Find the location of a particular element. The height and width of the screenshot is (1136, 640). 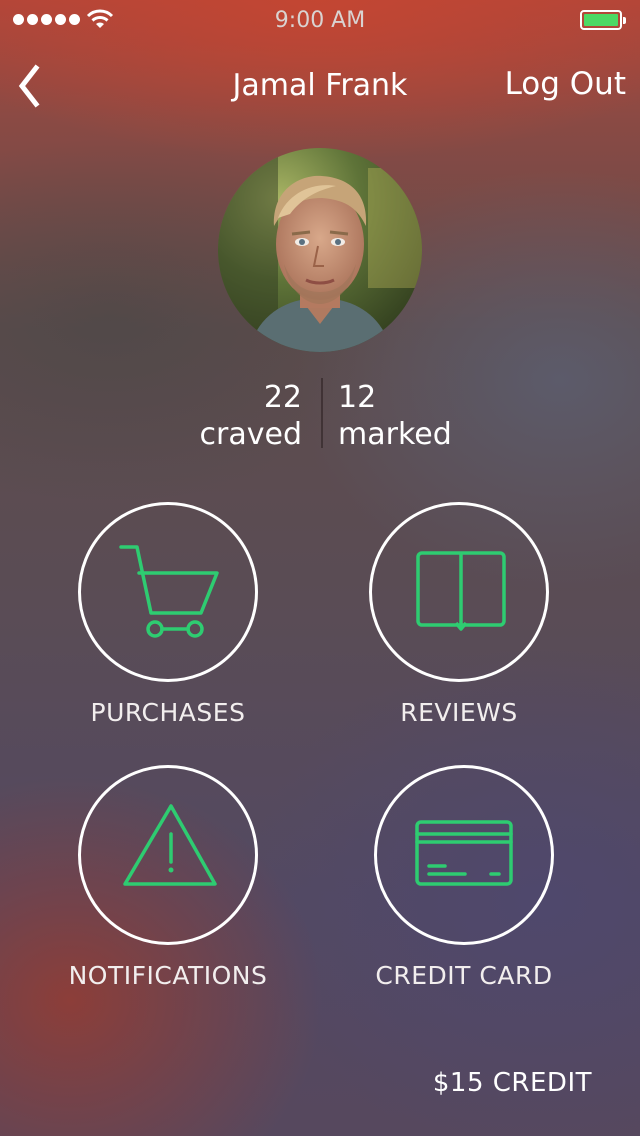

reviews-button: REVIEWS is located at coordinates (459, 622).